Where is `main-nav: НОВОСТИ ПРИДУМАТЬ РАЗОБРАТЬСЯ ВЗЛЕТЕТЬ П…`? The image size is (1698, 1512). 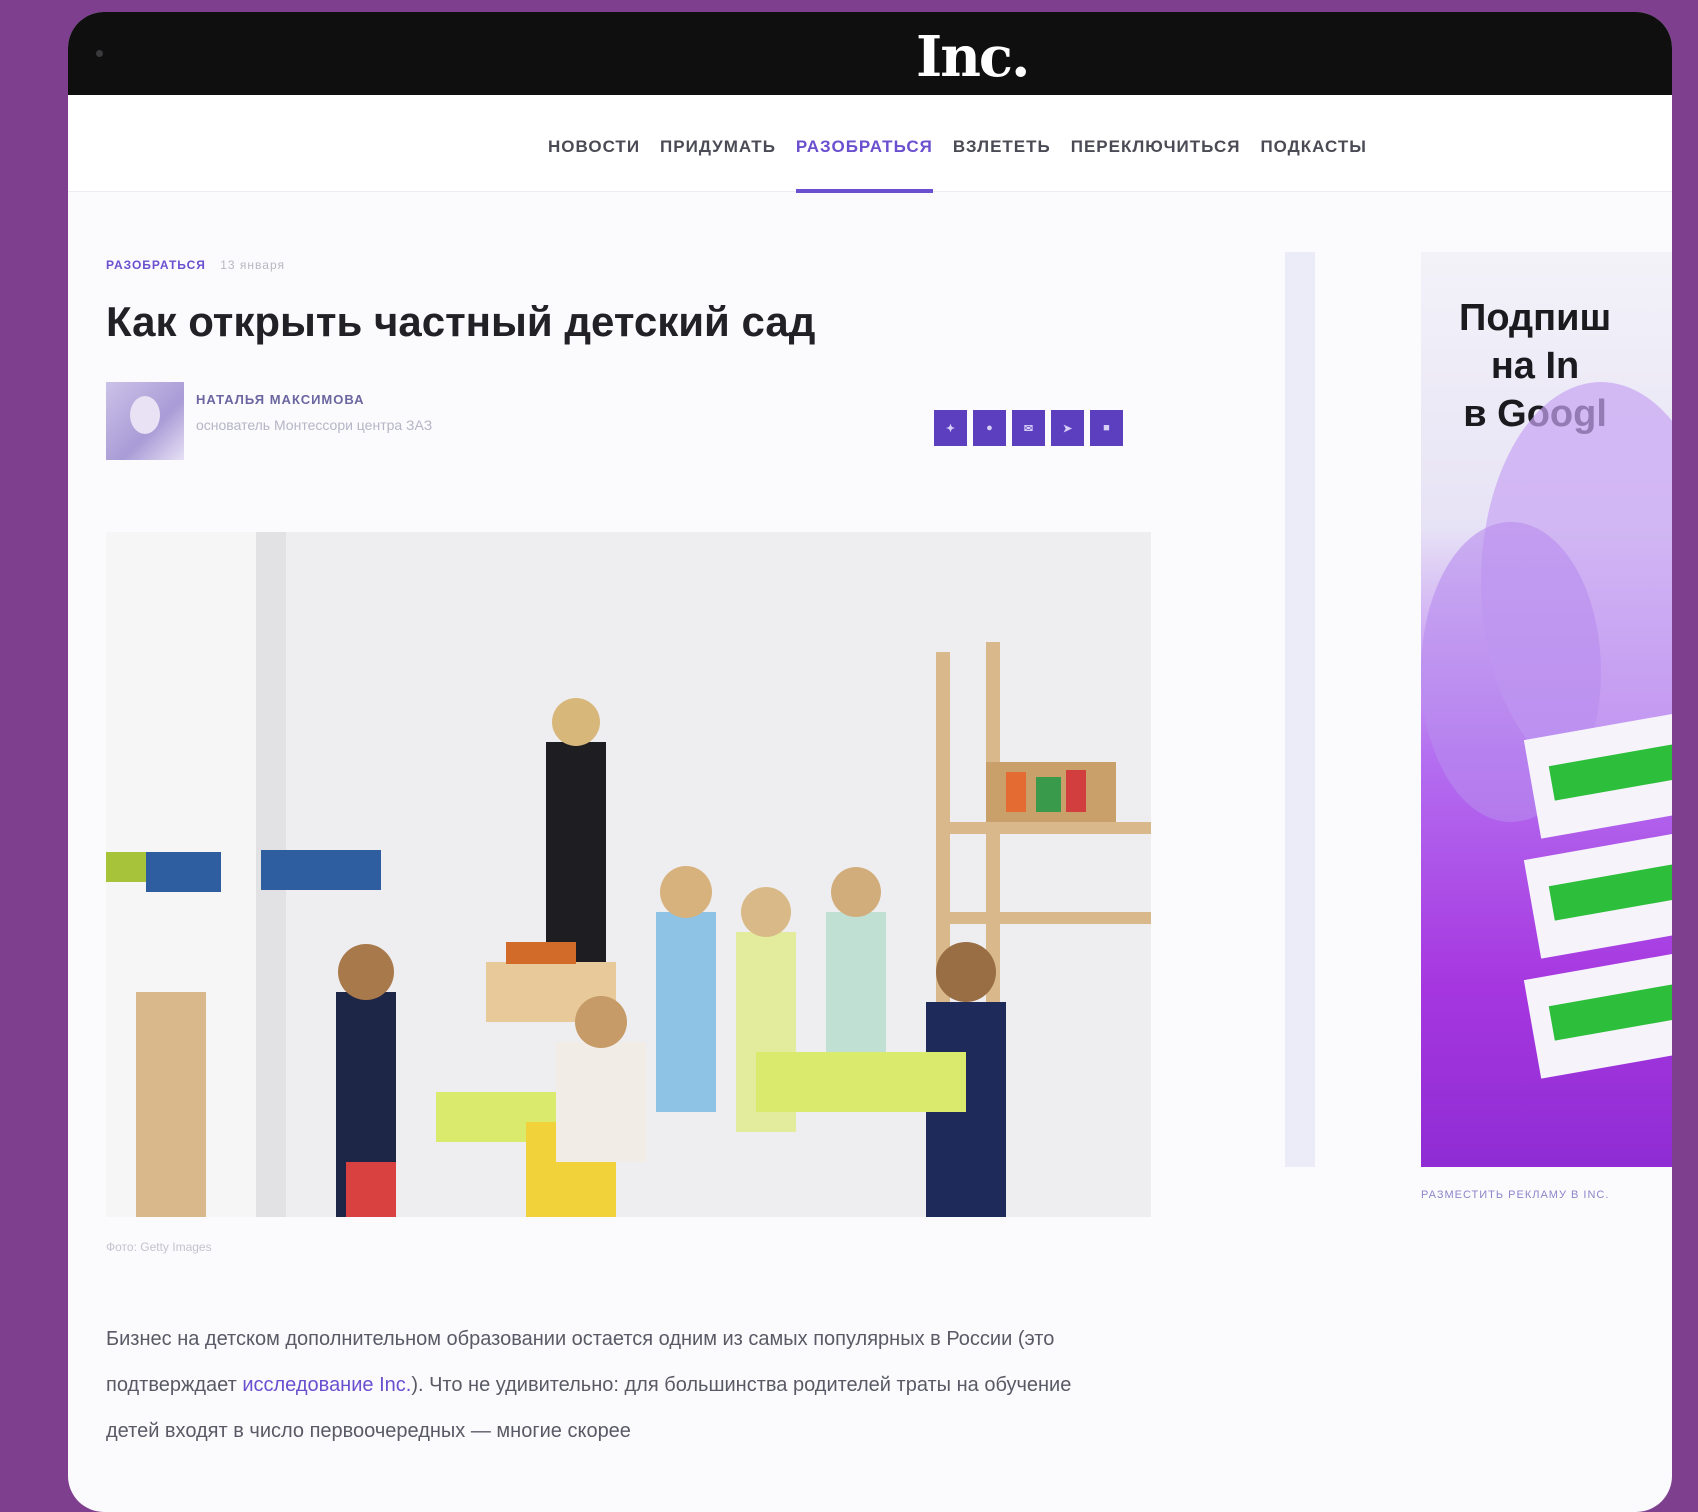
main-nav: НОВОСТИ ПРИДУМАТЬ РАЗОБРАТЬСЯ ВЗЛЕТЕТЬ П… is located at coordinates (870, 144).